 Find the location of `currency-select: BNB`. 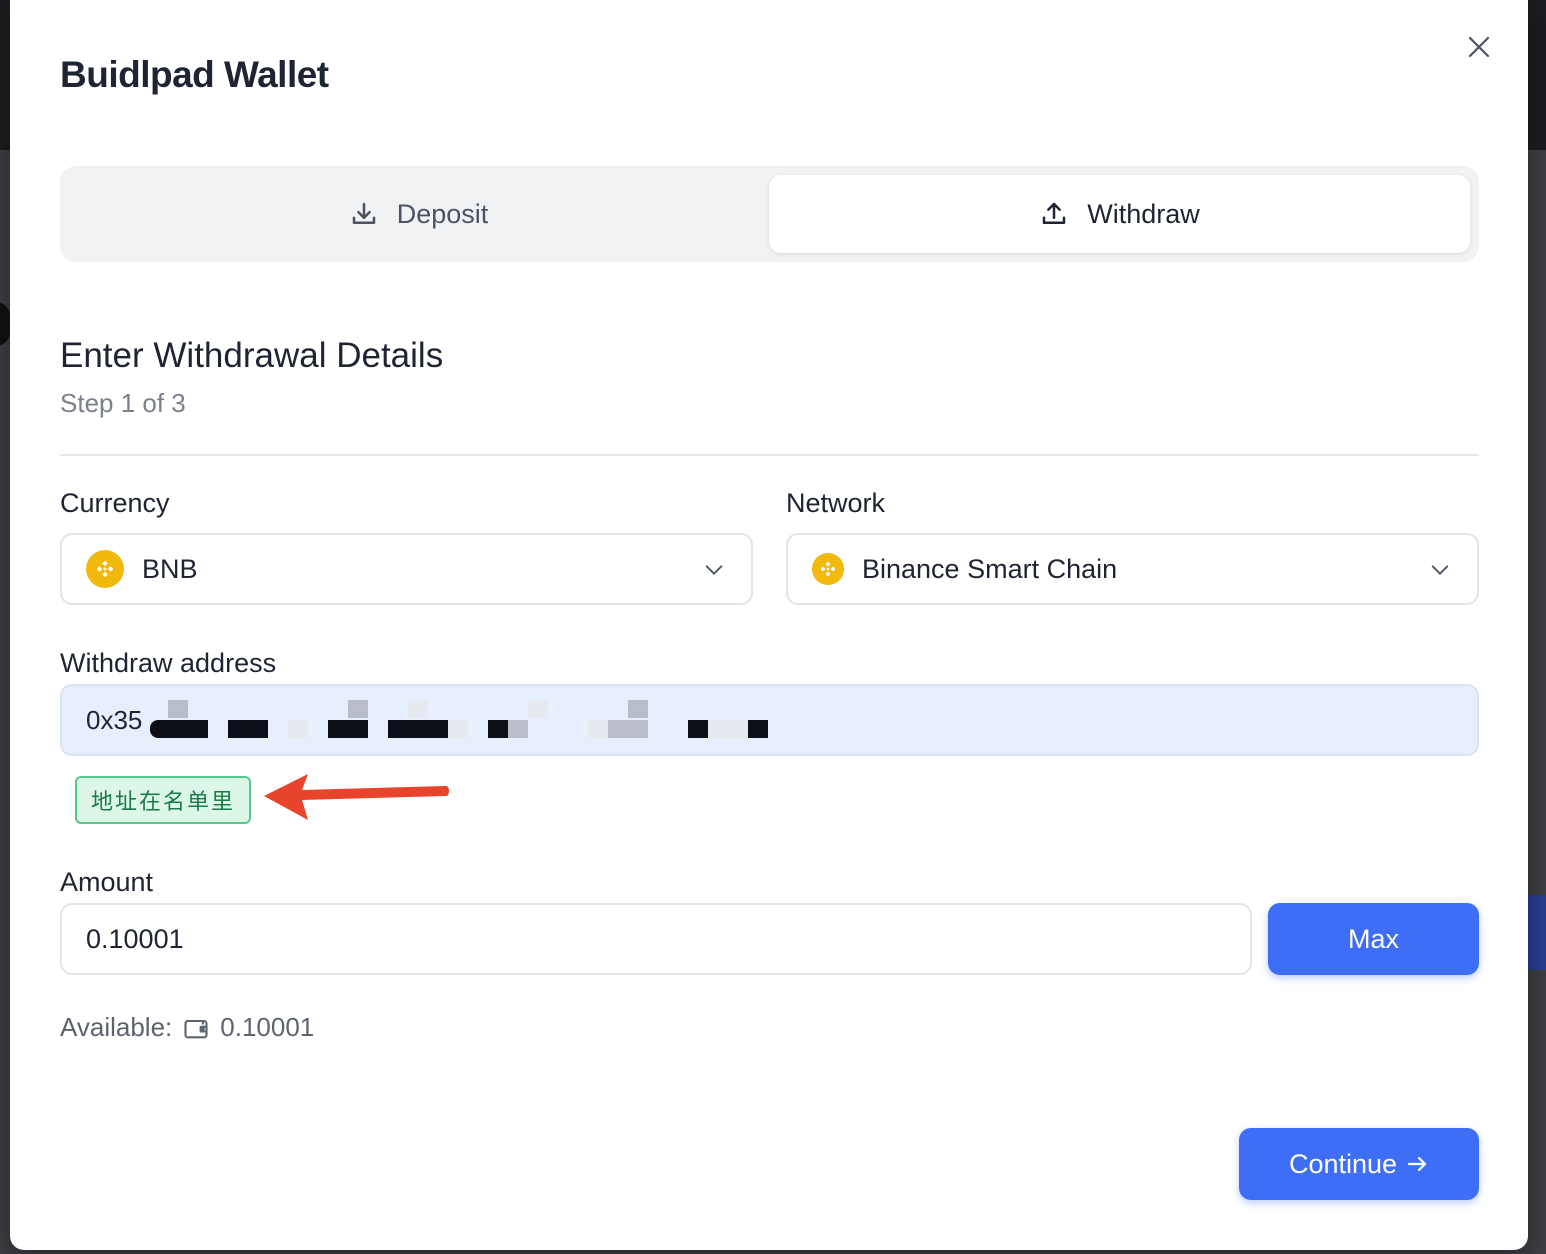

currency-select: BNB is located at coordinates (406, 569).